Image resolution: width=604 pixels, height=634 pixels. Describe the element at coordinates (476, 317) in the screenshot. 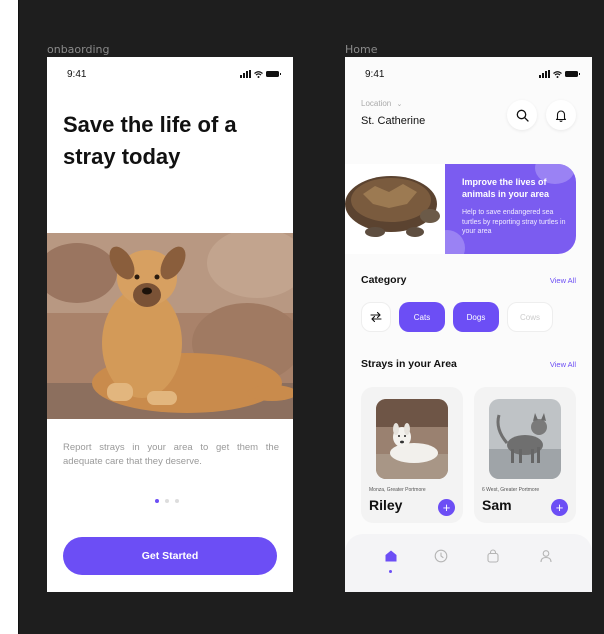

I see `category-chip-dogs: Dogs` at that location.